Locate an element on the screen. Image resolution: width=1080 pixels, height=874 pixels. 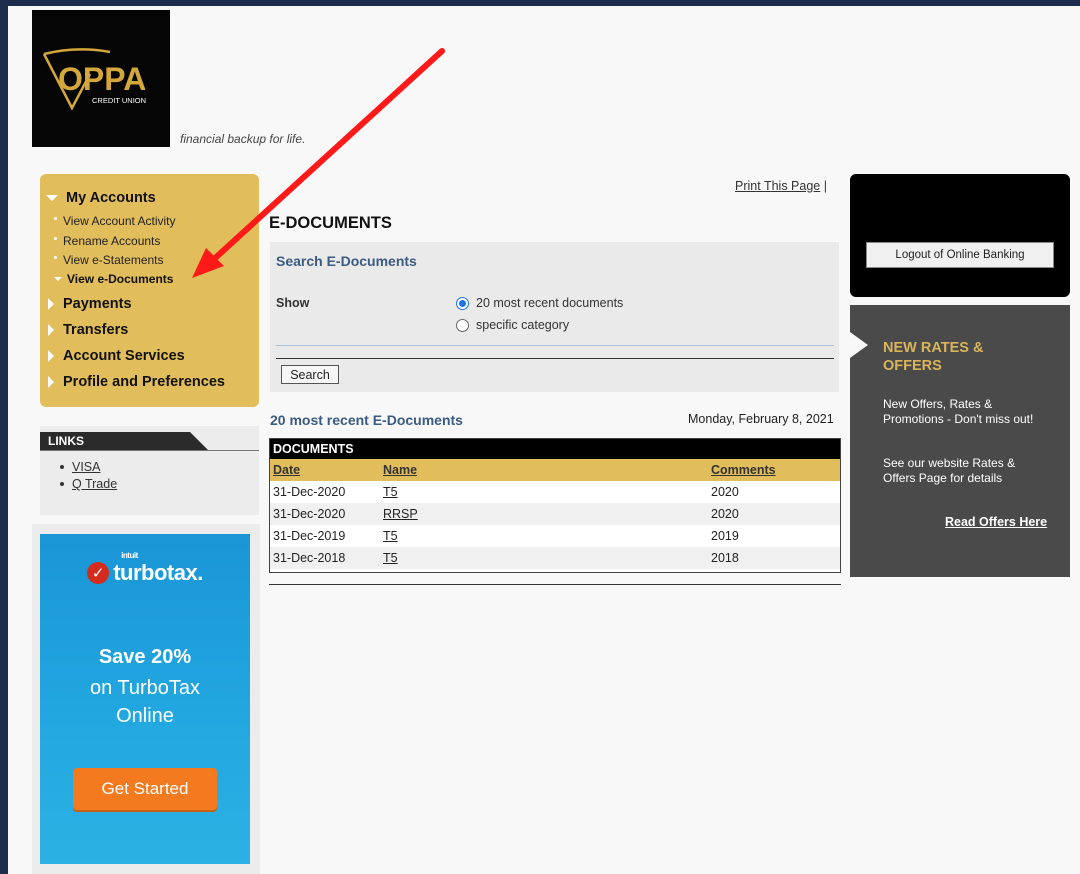
nav-account-services: Account Services is located at coordinates (112, 356).